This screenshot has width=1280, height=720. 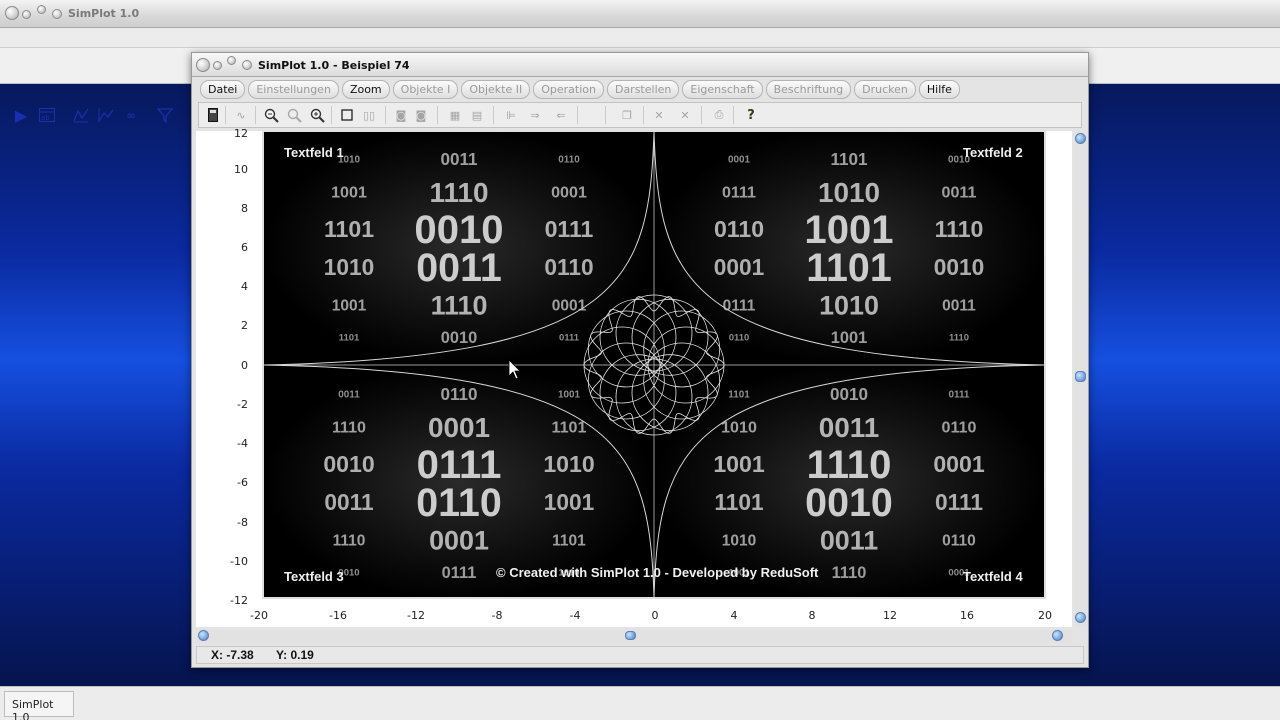 I want to click on y-tick: 6, so click(x=244, y=247).